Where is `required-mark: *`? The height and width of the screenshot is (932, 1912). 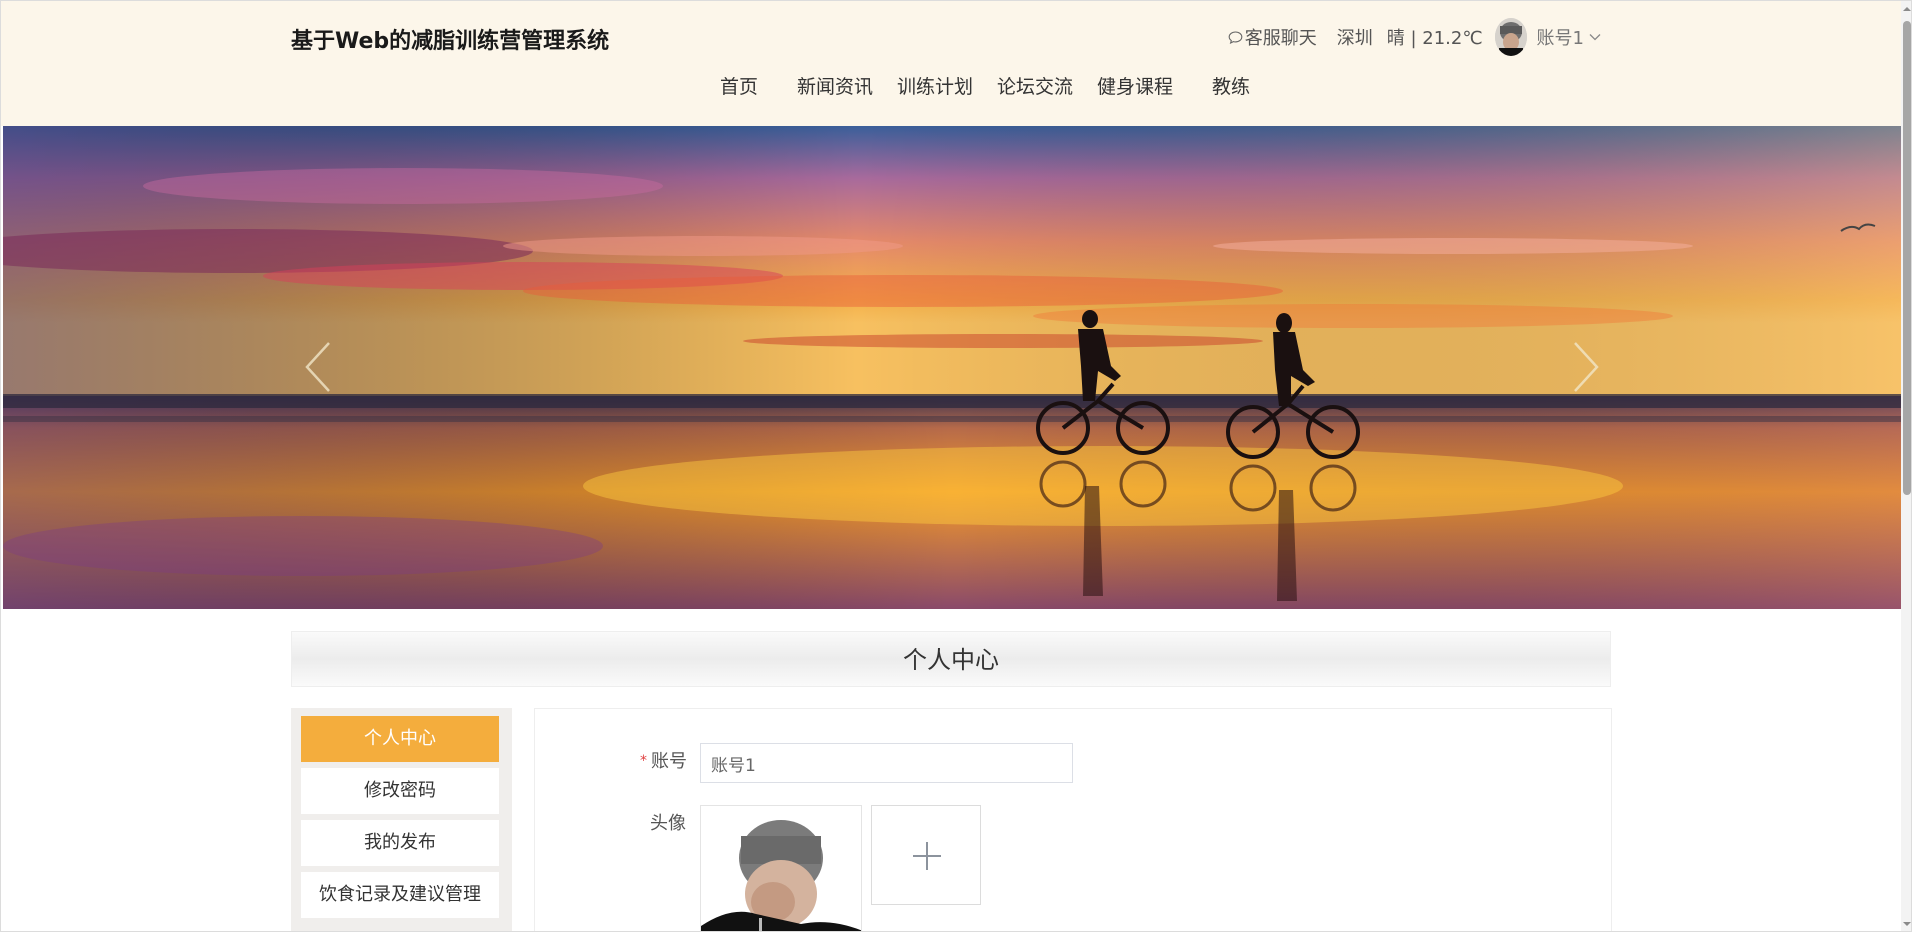 required-mark: * is located at coordinates (643, 761).